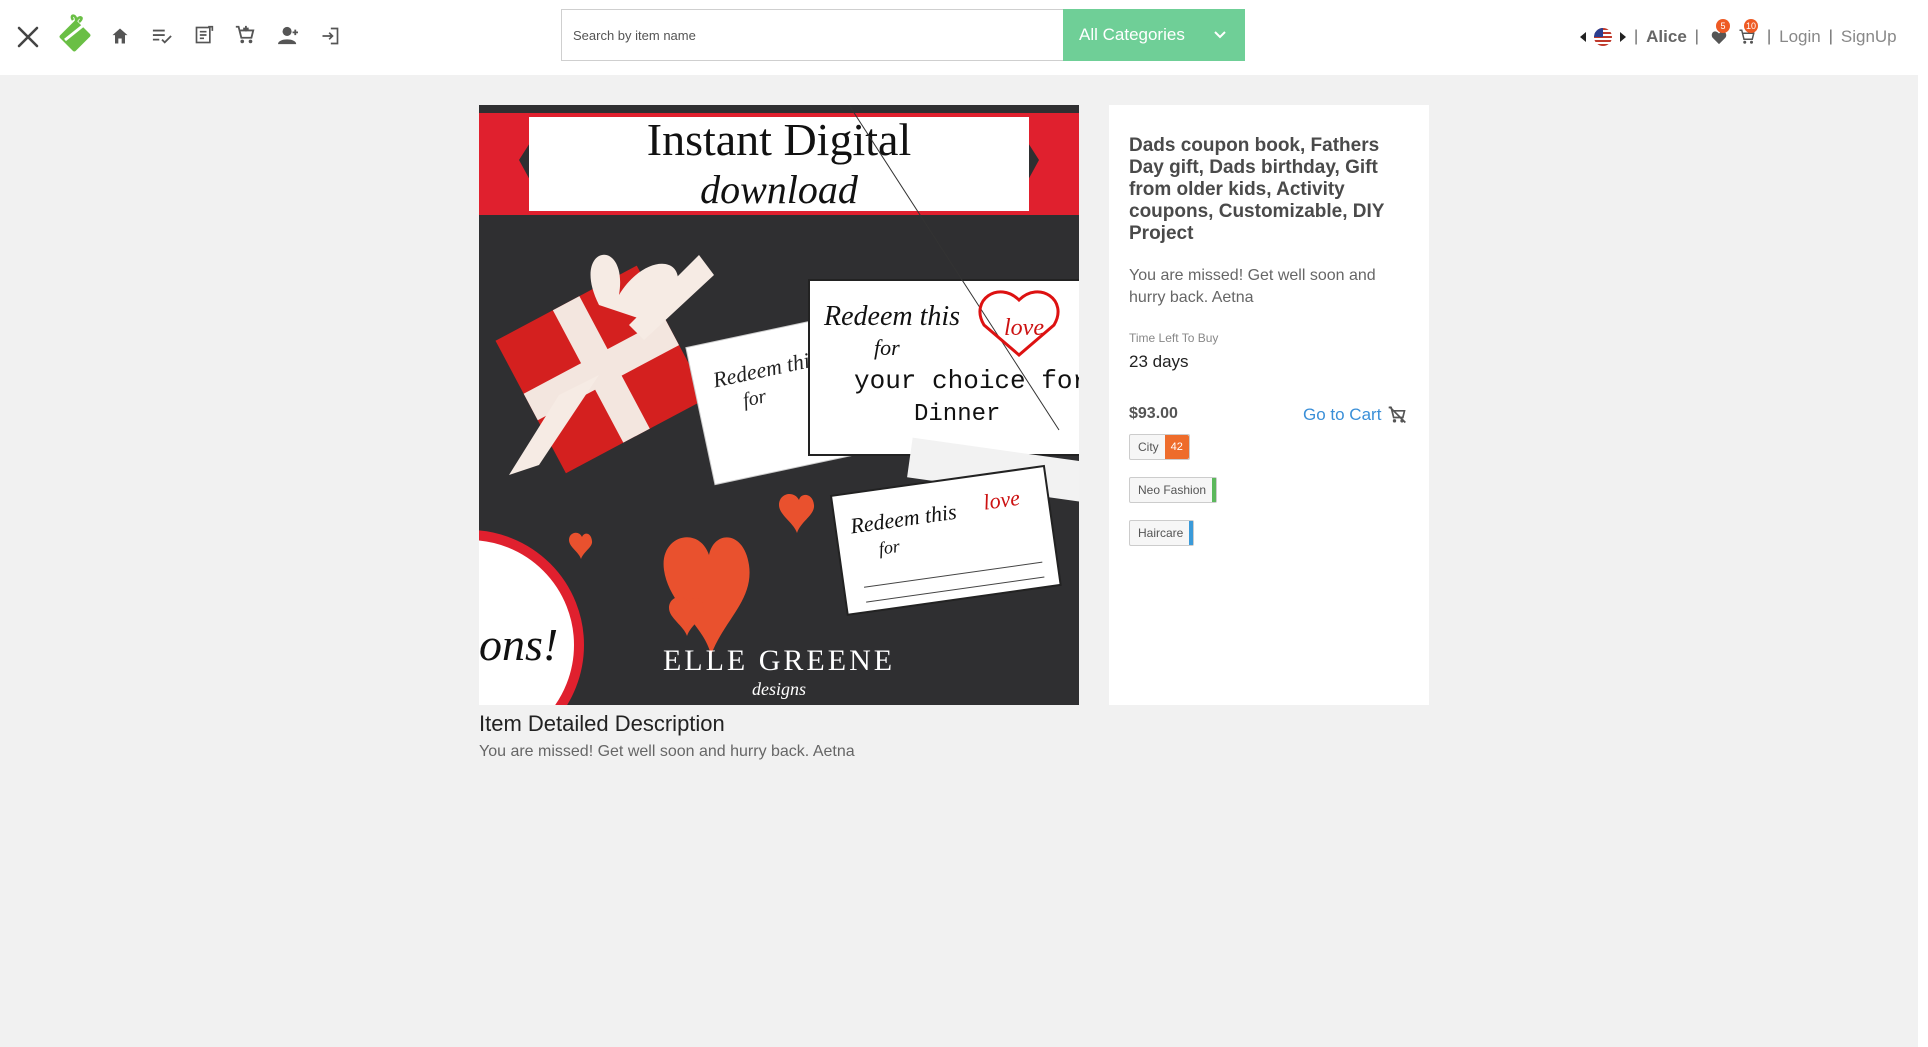 Image resolution: width=1928 pixels, height=1047 pixels. I want to click on tag-label: Neo Fashion, so click(1172, 490).